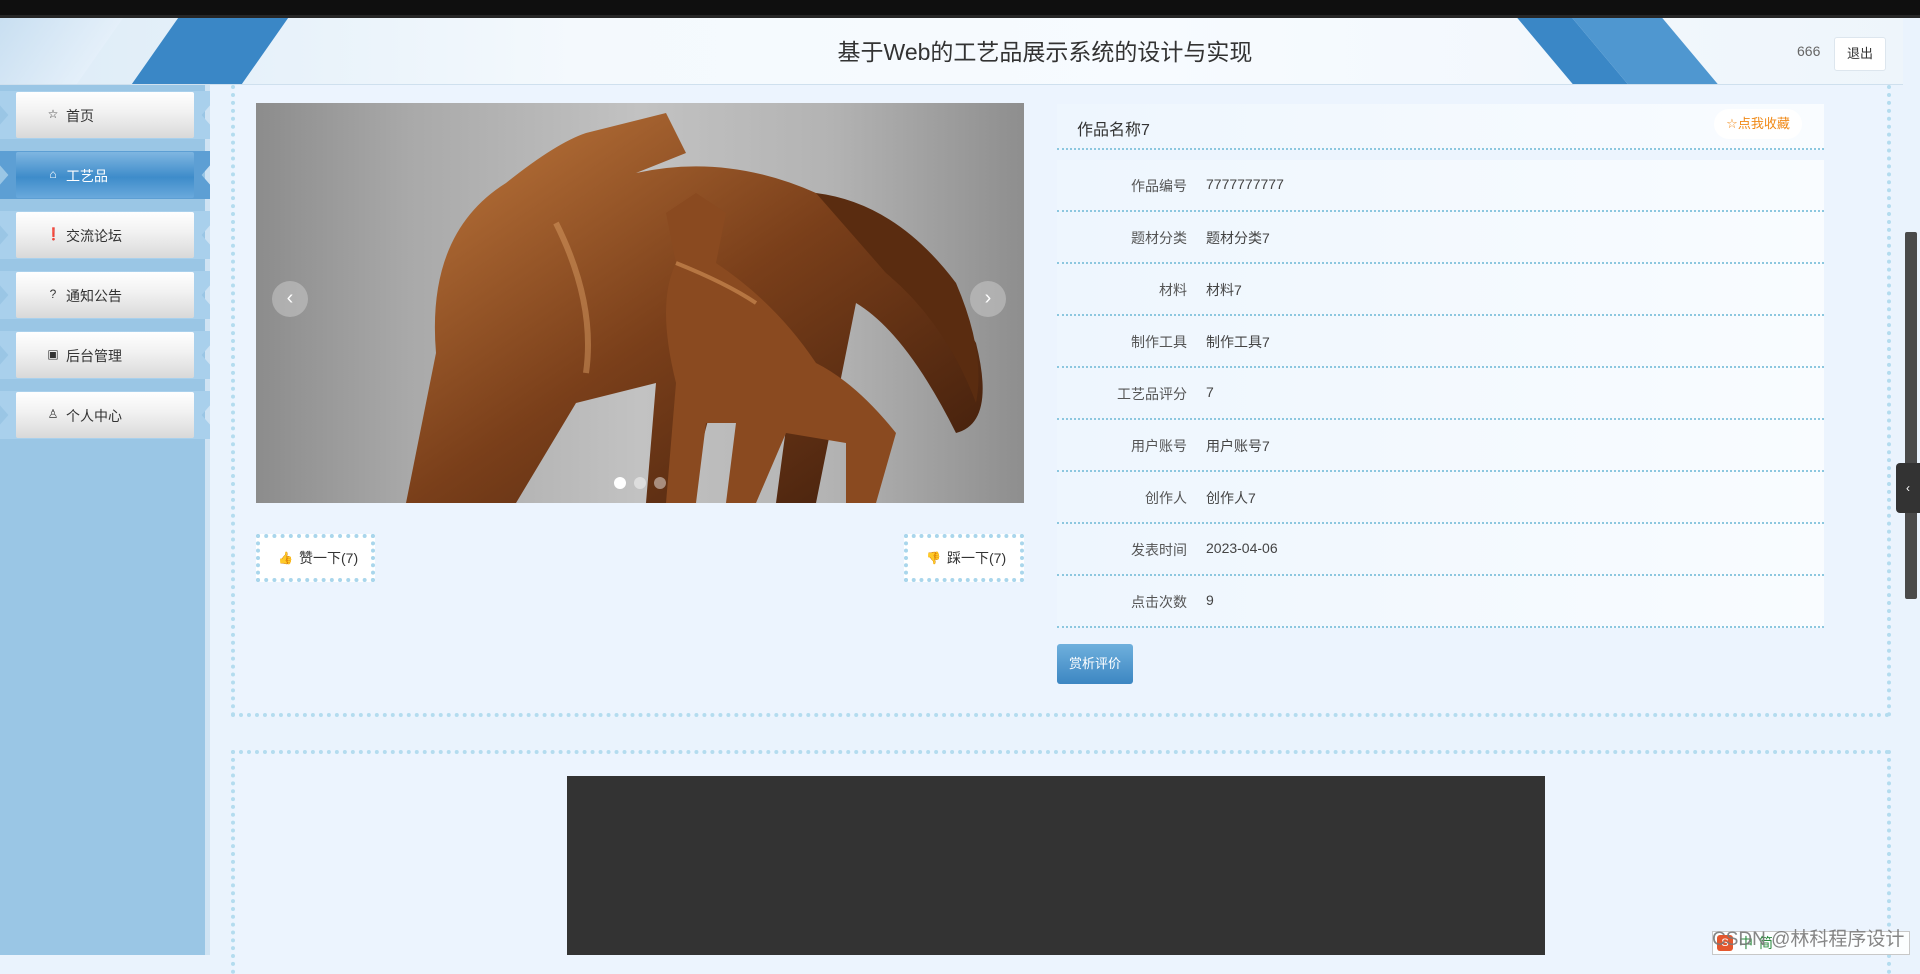  What do you see at coordinates (1860, 54) in the screenshot?
I see `logout-button: 退出` at bounding box center [1860, 54].